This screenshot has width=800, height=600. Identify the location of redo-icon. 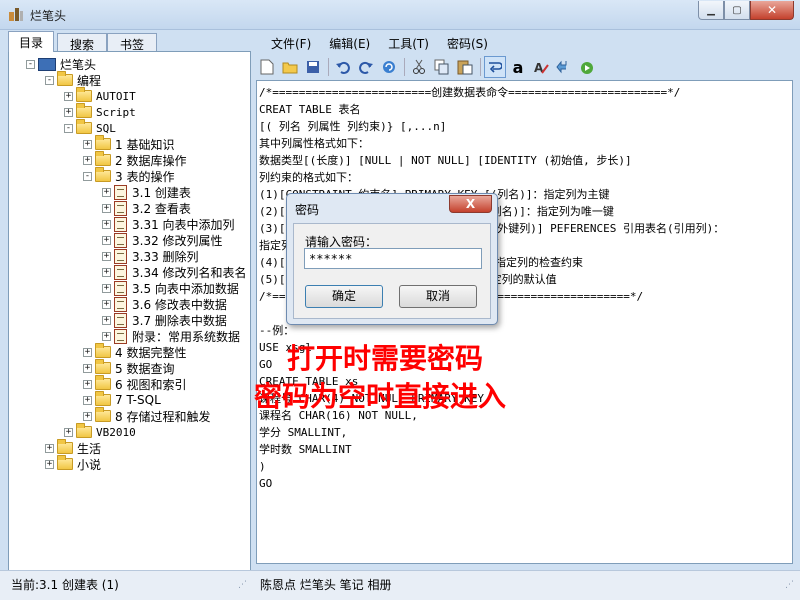
(366, 67).